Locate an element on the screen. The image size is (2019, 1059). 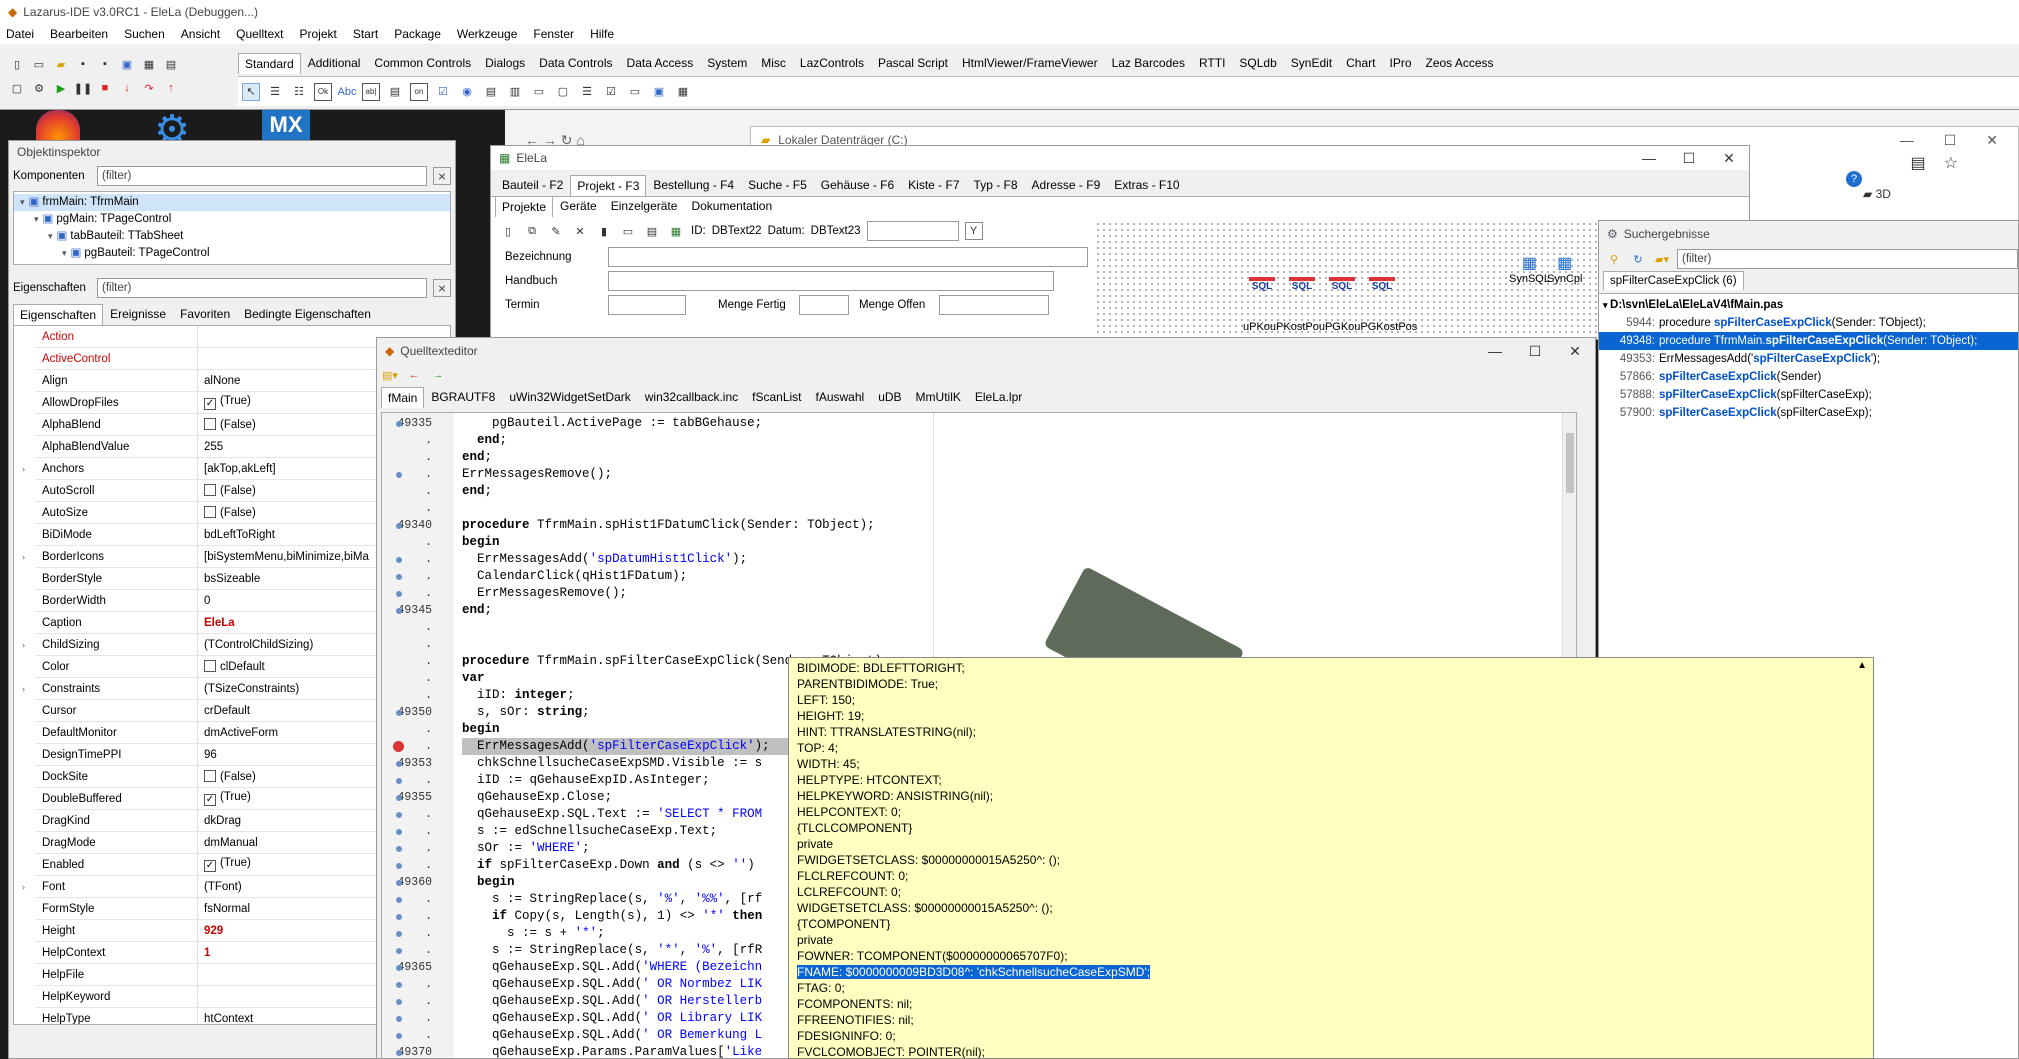
stop-icon: ■ is located at coordinates (105, 88).